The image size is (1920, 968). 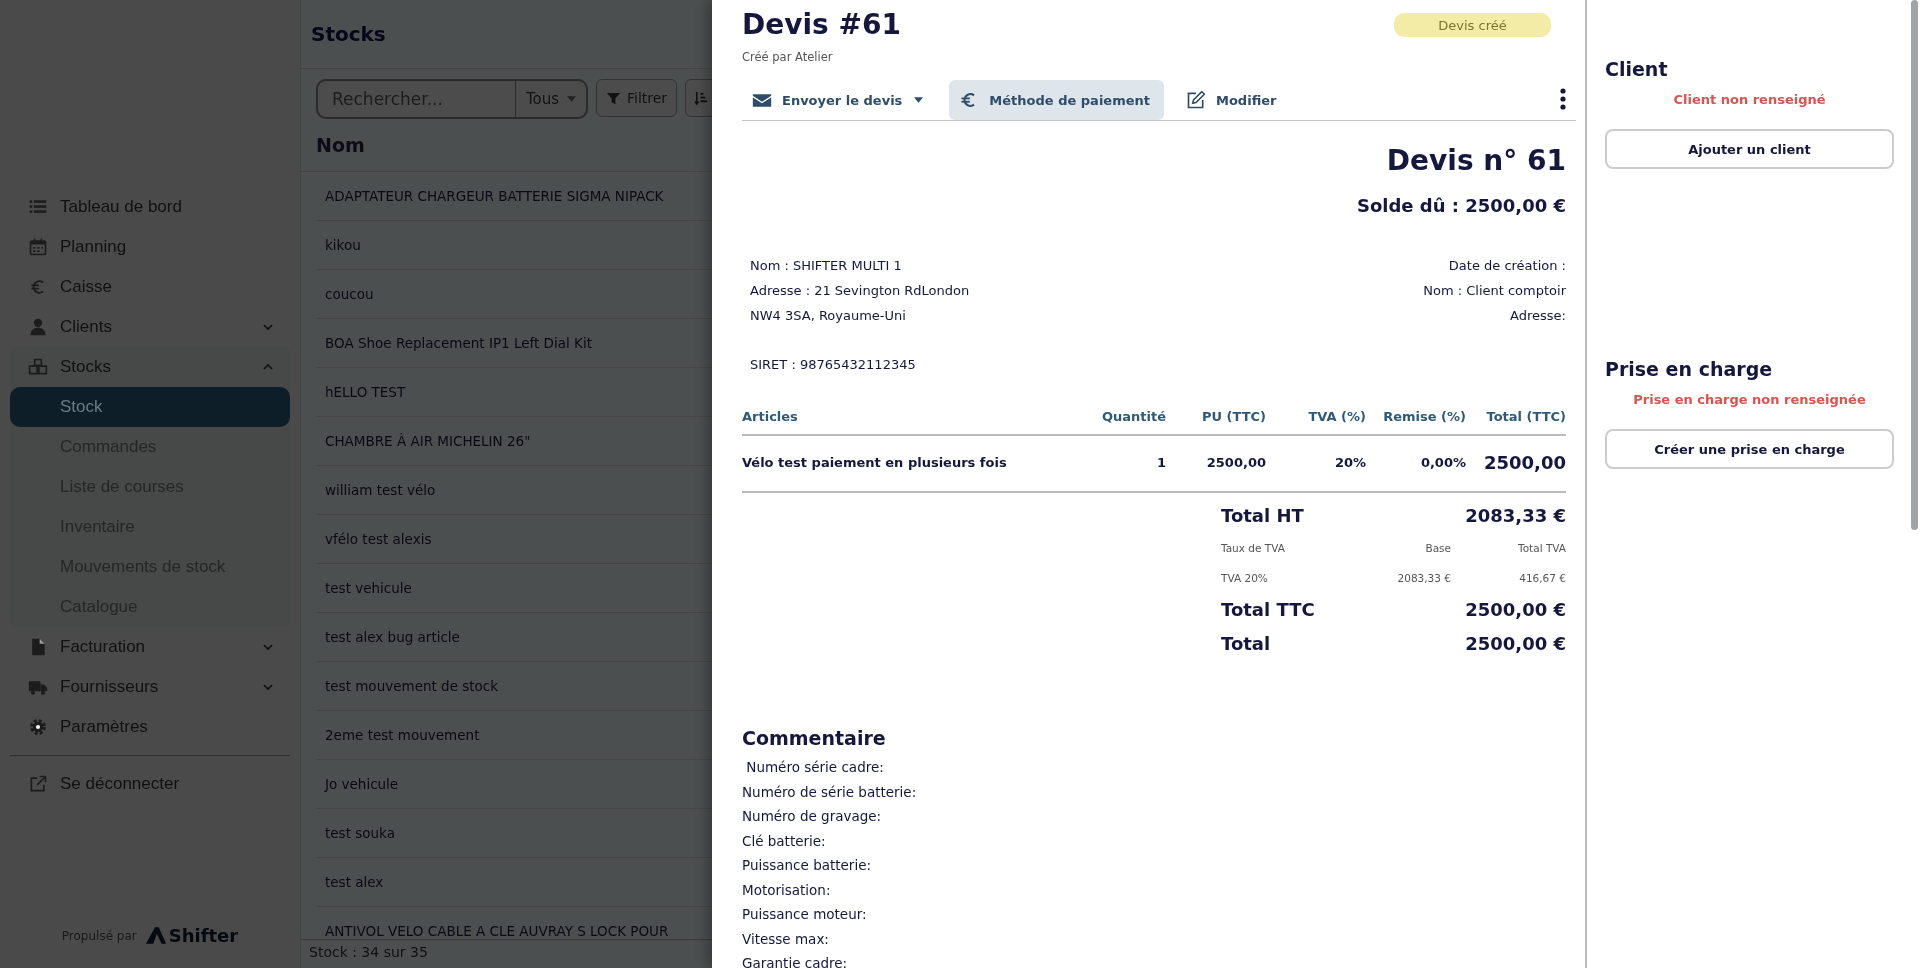 What do you see at coordinates (494, 196) in the screenshot?
I see `table-cell-text: ADAPTATEUR CHARGEUR BATTERIE SIGMA NIPACK` at bounding box center [494, 196].